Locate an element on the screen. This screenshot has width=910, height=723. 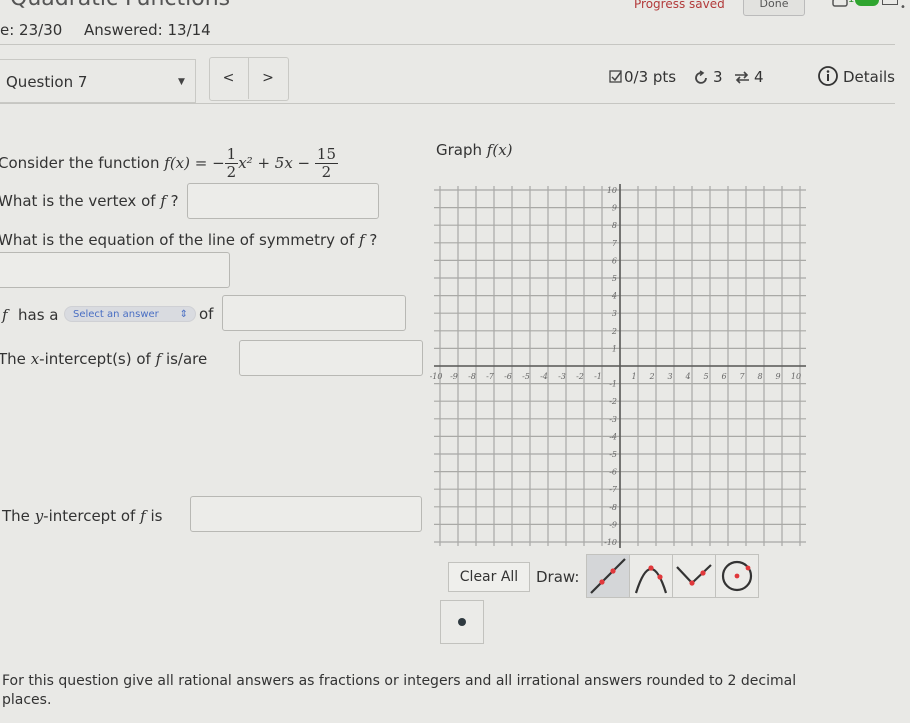
graph-label: Graph is located at coordinates (459, 150).